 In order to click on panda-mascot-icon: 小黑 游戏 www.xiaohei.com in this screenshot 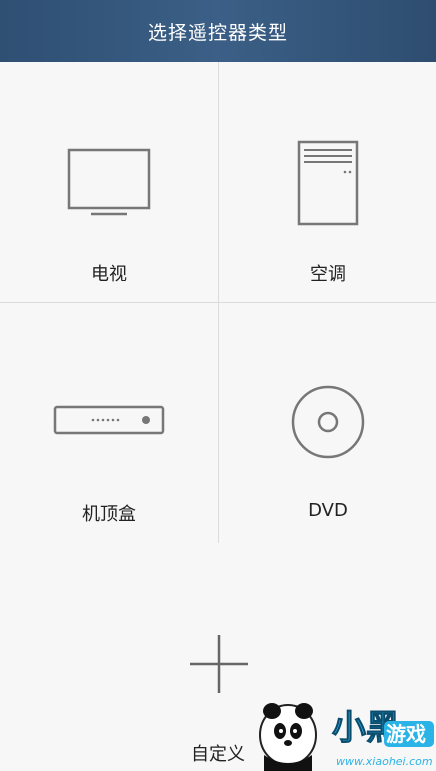, I will do `click(346, 737)`.